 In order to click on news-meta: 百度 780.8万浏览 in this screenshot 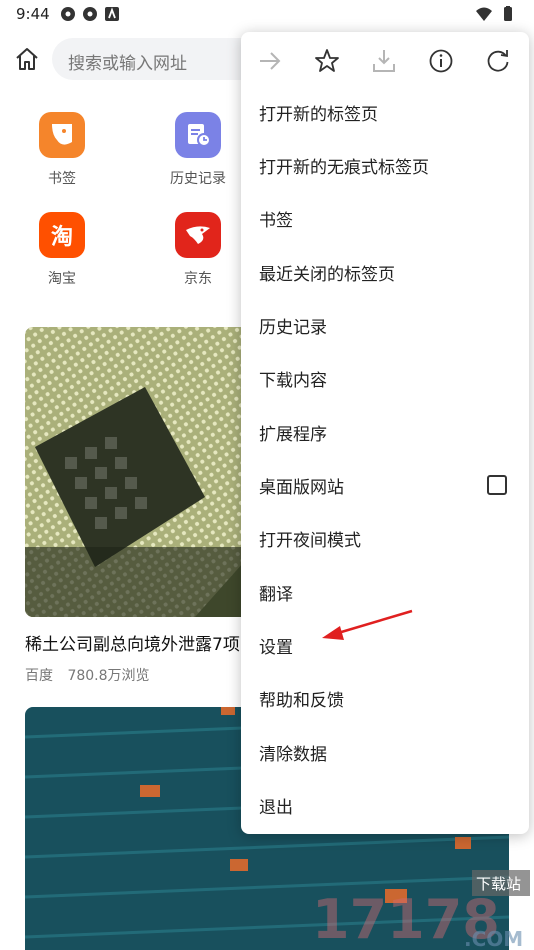, I will do `click(92, 675)`.